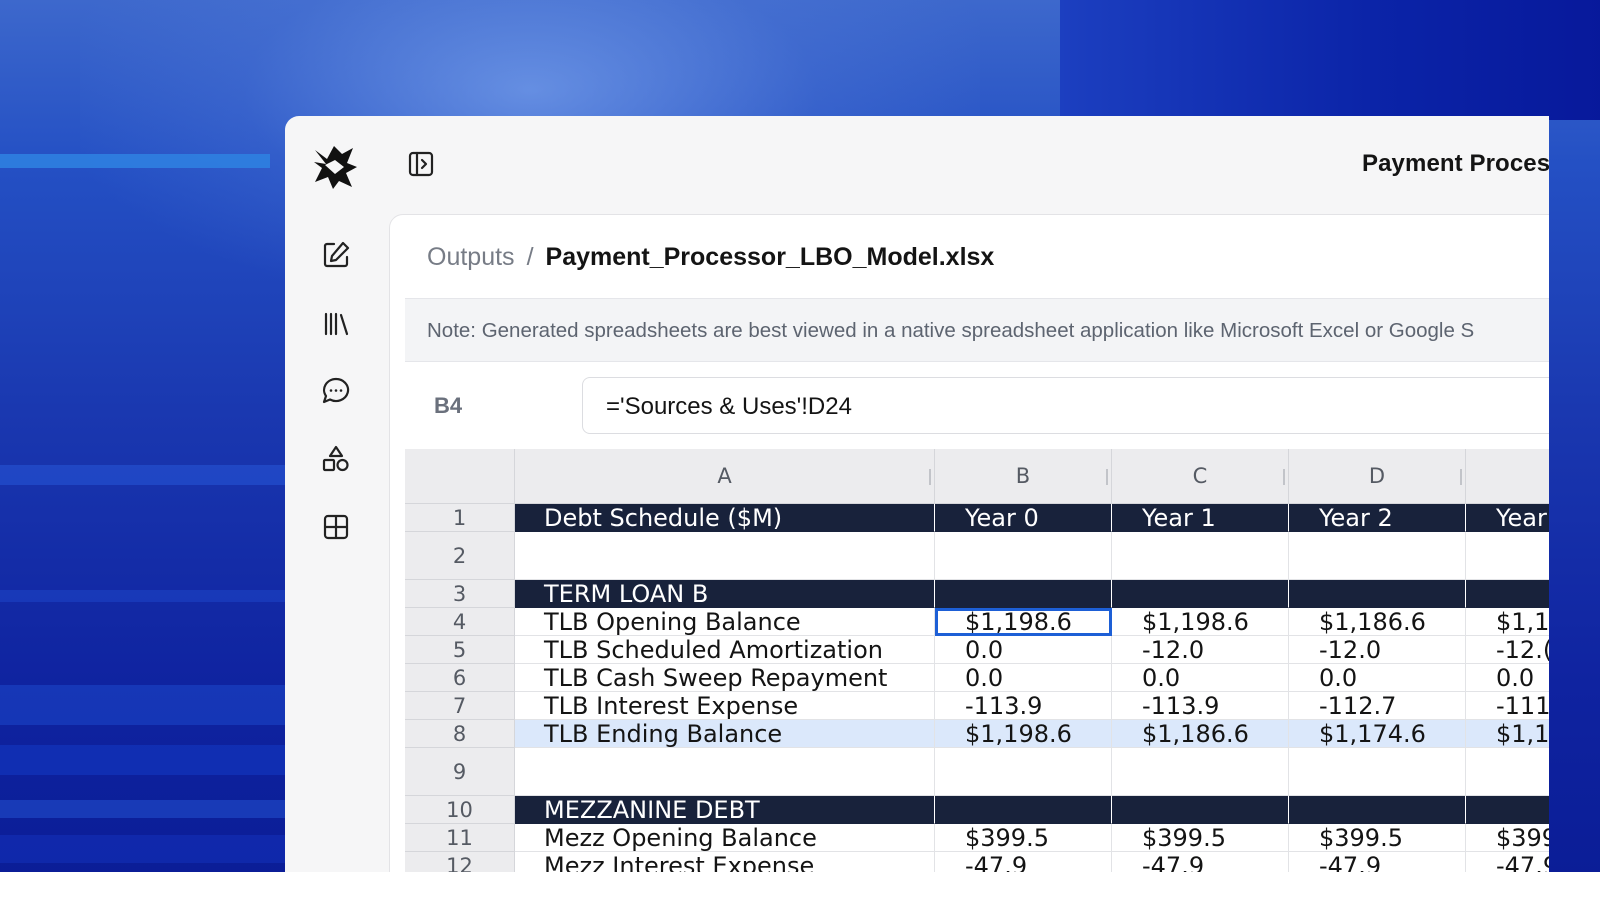  What do you see at coordinates (460, 650) in the screenshot?
I see `row-header: 5` at bounding box center [460, 650].